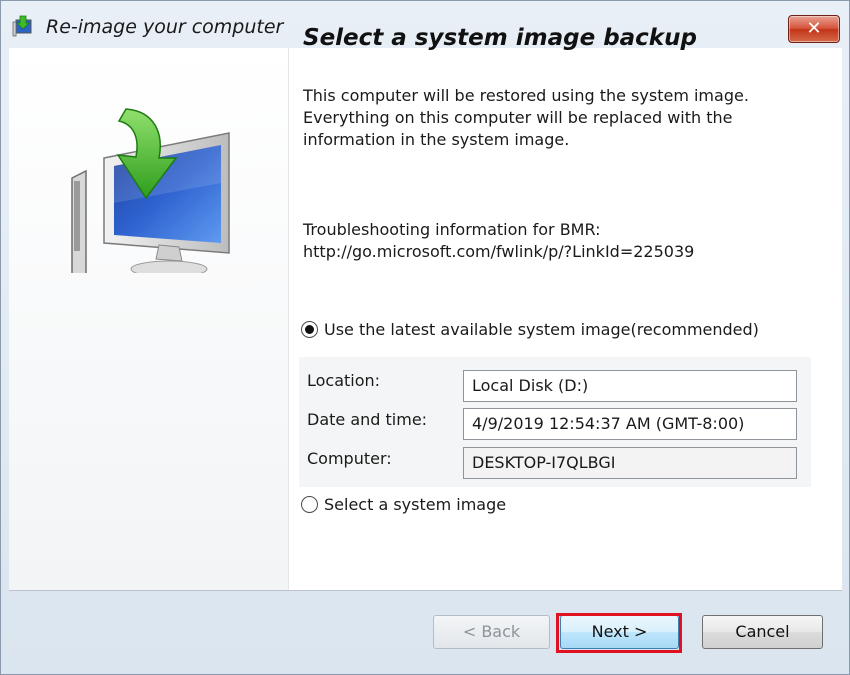 The image size is (850, 675). I want to click on computer-restore-icon, so click(150, 190).